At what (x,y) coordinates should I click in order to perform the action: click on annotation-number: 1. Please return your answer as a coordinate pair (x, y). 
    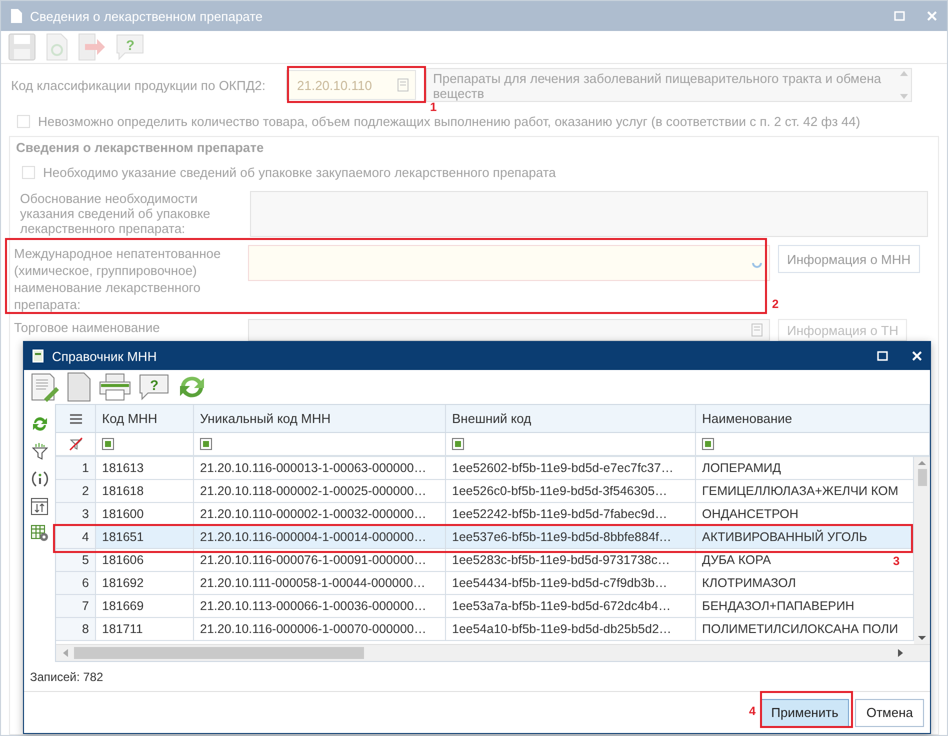
    Looking at the image, I should click on (433, 107).